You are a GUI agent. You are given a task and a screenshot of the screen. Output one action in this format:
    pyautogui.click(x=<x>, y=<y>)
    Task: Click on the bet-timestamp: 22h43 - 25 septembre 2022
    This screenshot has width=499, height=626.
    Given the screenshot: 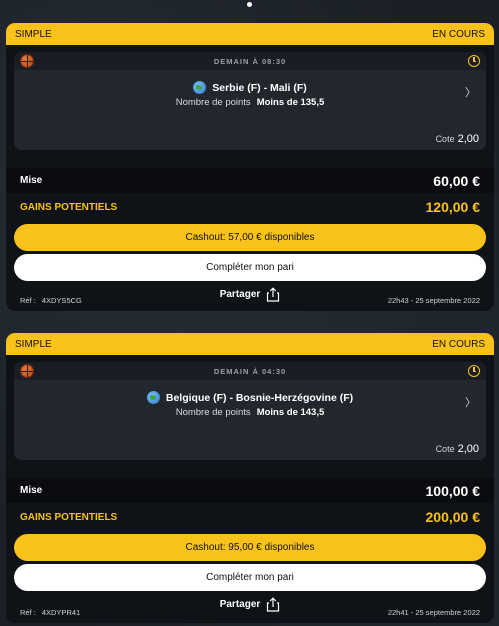 What is the action you would take?
    pyautogui.click(x=433, y=300)
    